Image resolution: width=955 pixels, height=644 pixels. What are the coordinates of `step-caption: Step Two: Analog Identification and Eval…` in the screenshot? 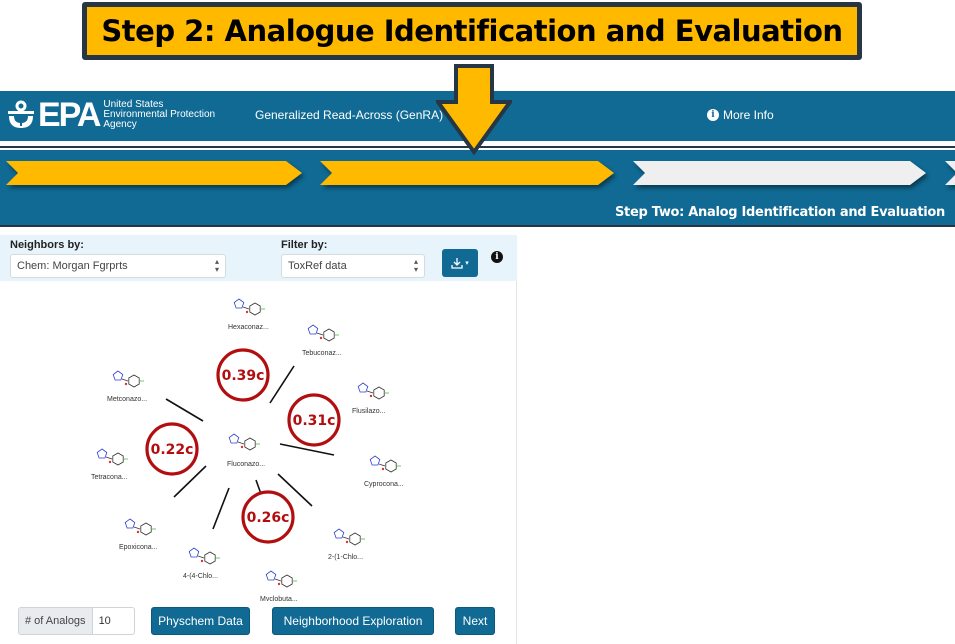 It's located at (779, 212).